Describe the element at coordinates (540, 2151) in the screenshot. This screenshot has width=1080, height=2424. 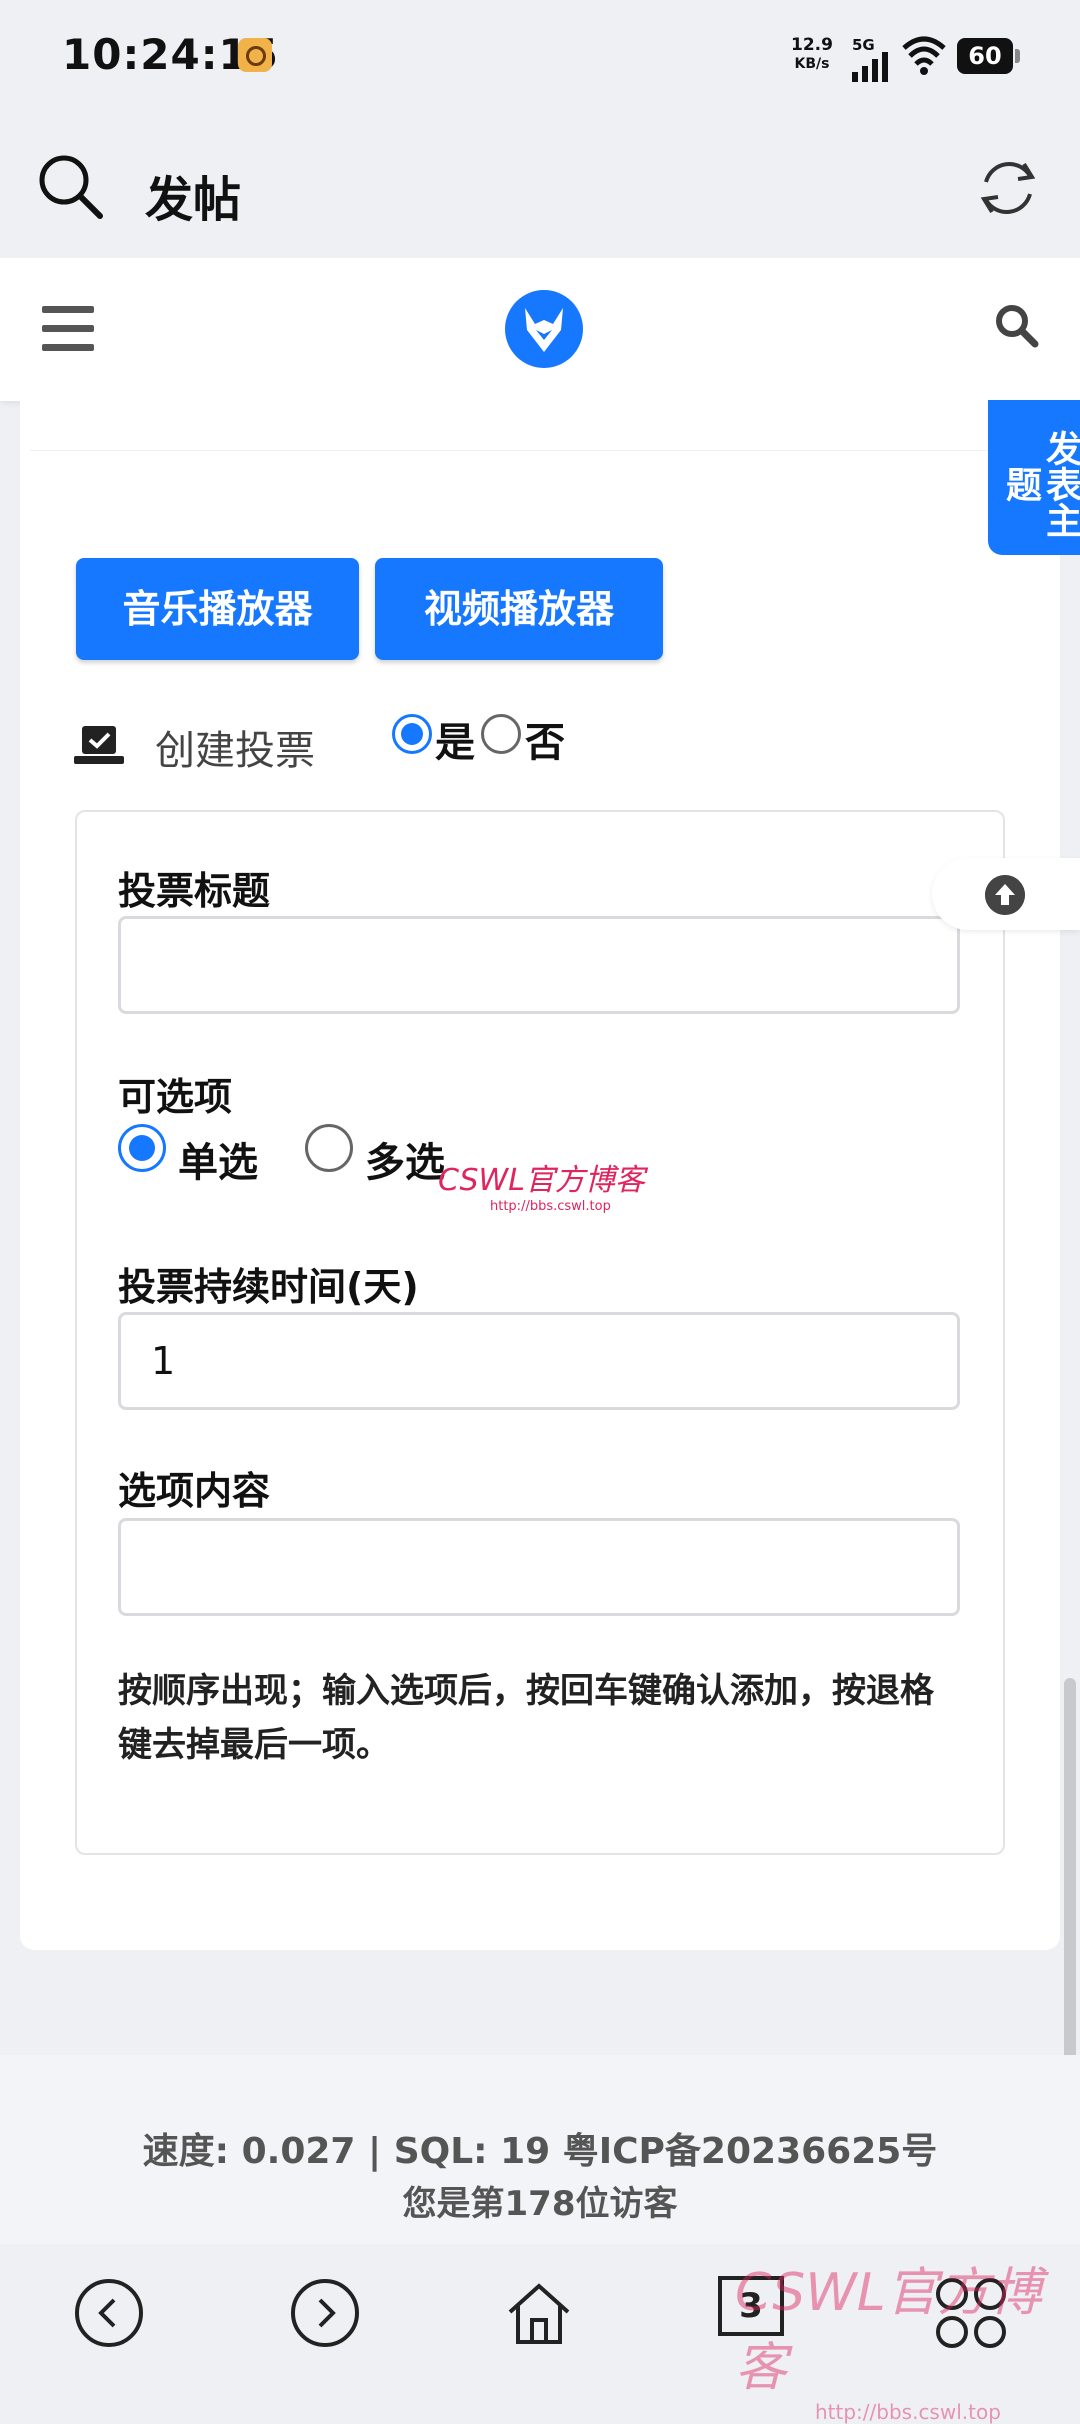
I see `footer-stats: 速度: 0.027 | SQL: 19 粤ICP备20236625号` at that location.